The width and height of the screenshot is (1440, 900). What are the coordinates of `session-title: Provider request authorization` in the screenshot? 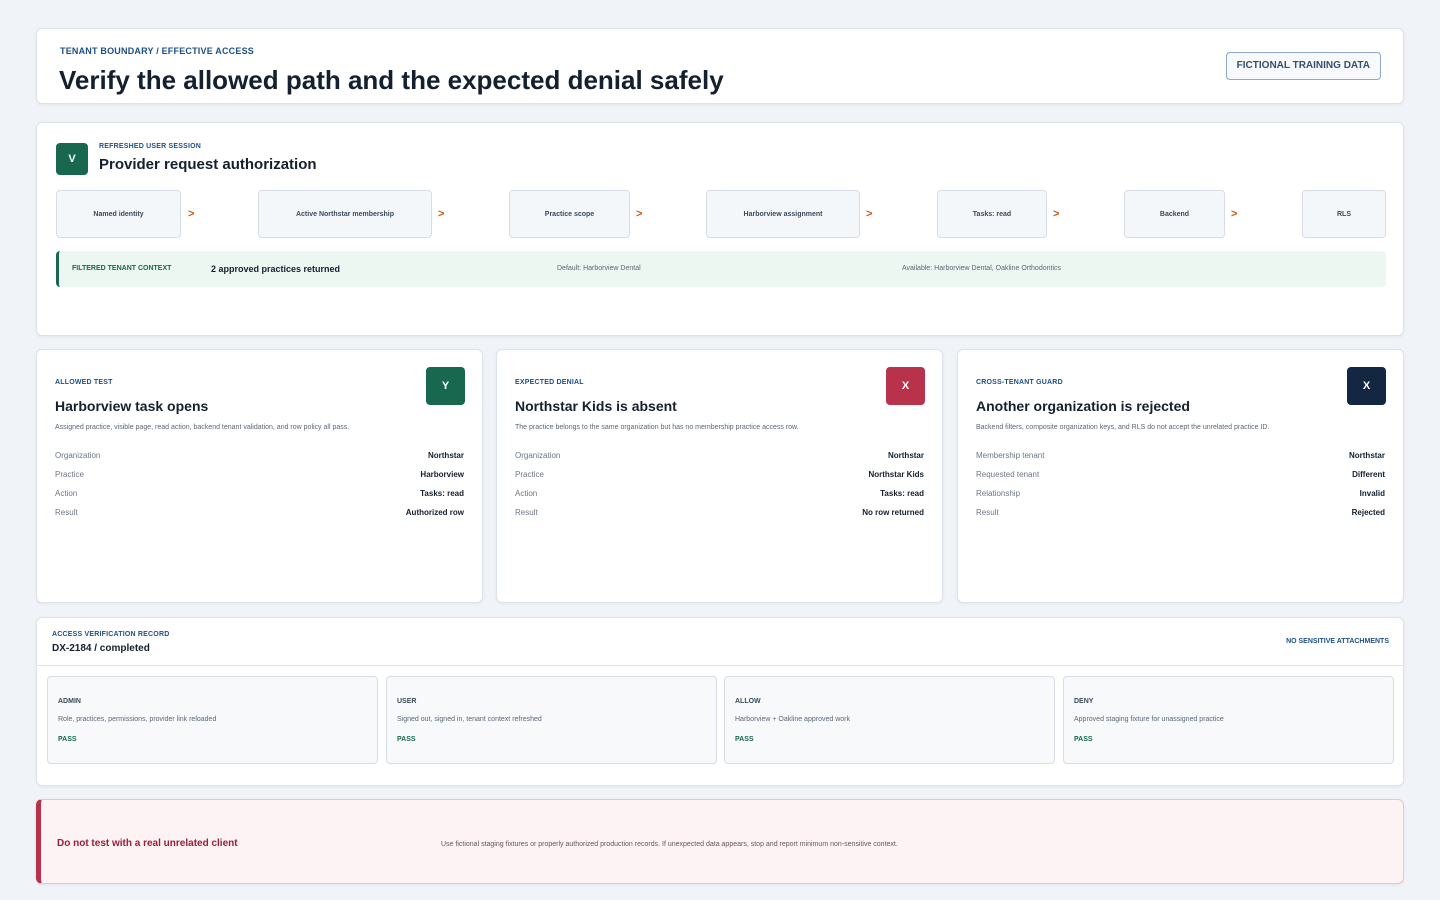 It's located at (208, 164).